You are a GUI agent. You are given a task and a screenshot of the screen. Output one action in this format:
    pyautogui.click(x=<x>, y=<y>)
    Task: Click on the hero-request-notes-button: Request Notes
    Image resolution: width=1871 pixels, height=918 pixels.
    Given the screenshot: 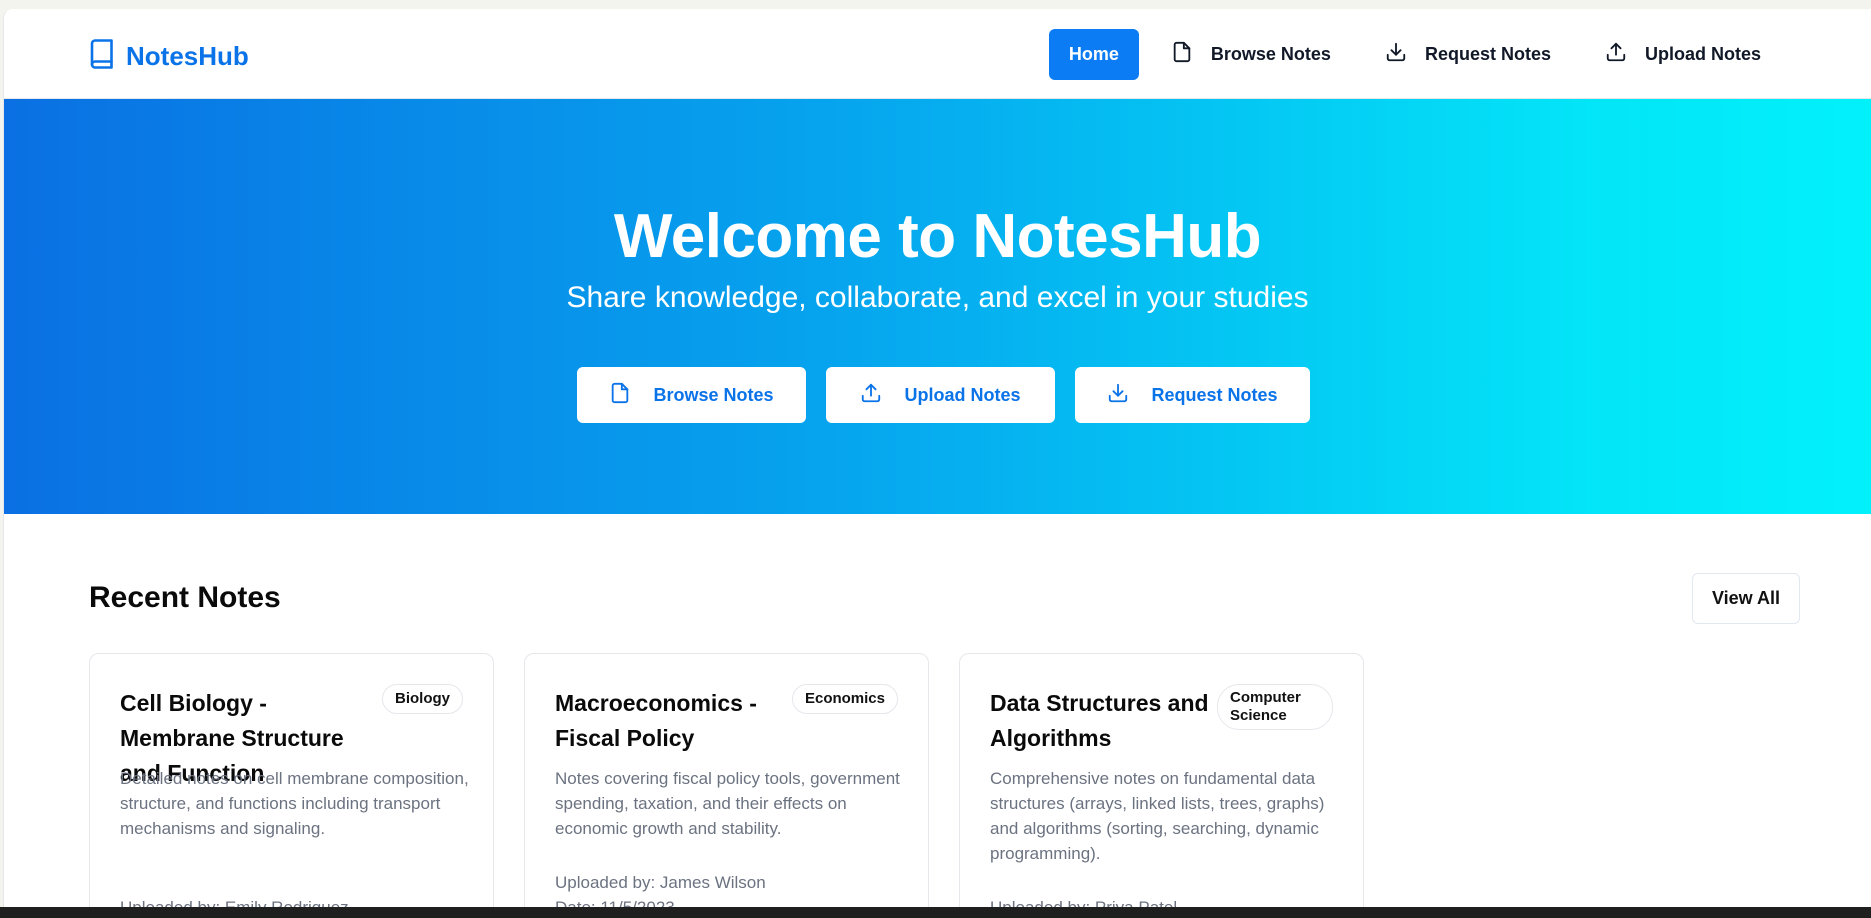 What is the action you would take?
    pyautogui.click(x=1192, y=395)
    